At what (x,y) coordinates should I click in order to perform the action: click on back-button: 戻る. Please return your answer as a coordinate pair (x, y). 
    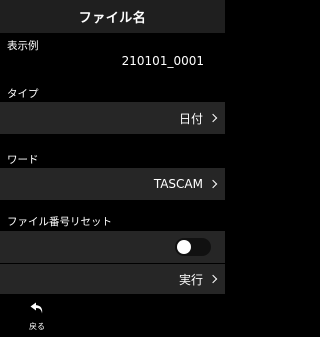
    Looking at the image, I should click on (37, 316).